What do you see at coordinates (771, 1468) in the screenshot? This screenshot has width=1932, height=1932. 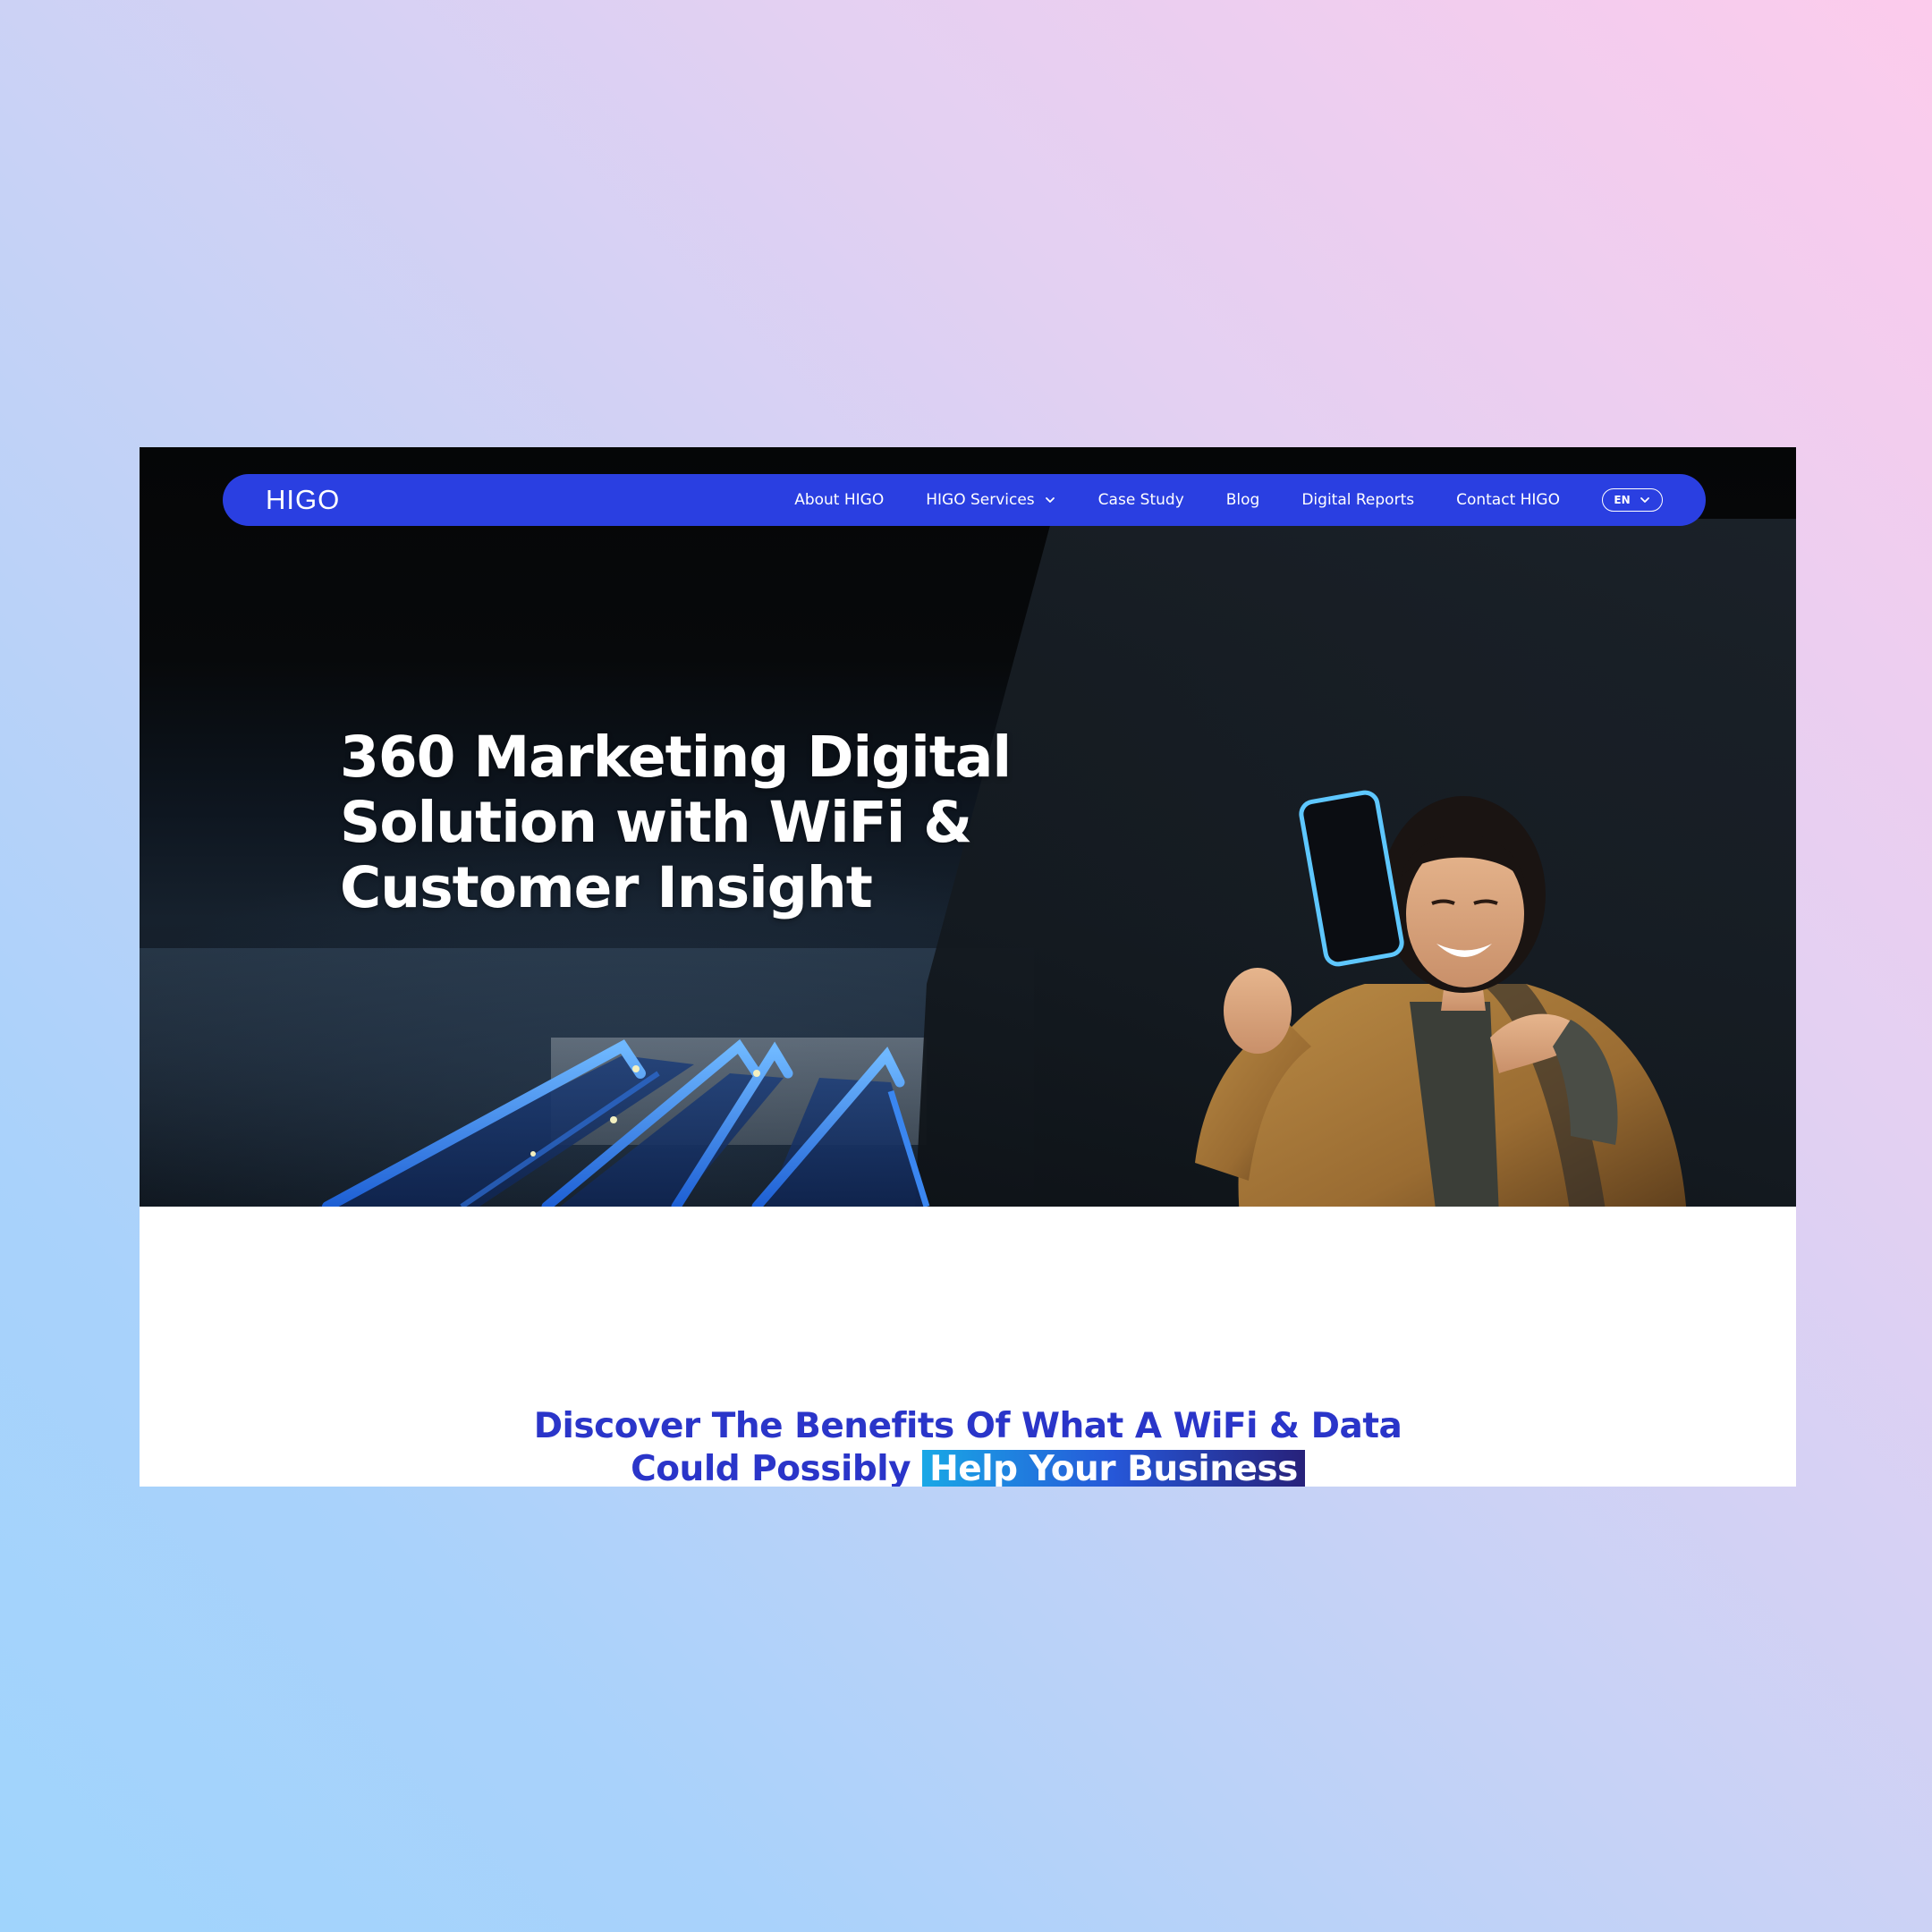 I see `benefits-heading-line-2: Could Possibly` at bounding box center [771, 1468].